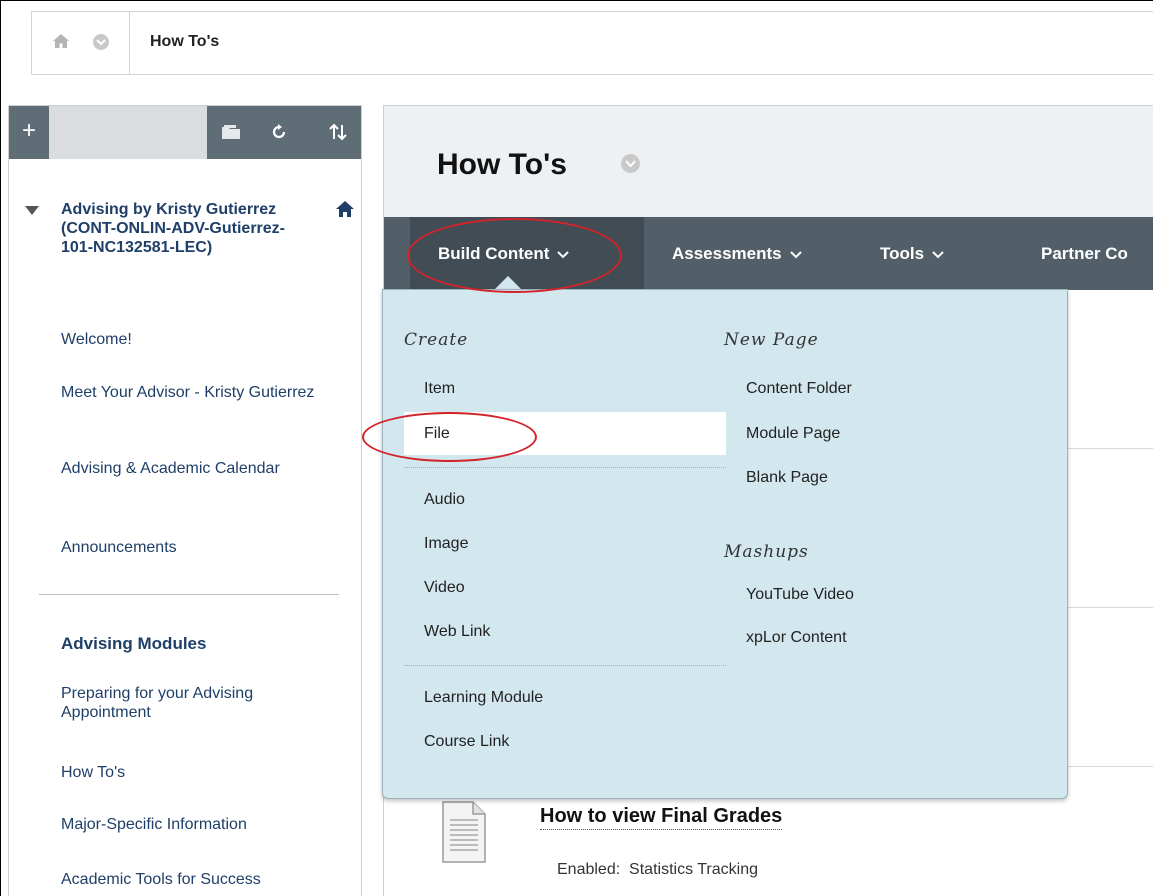 This screenshot has width=1153, height=896. I want to click on content-item-meta: Enabled: Statistics Tracking, so click(657, 869).